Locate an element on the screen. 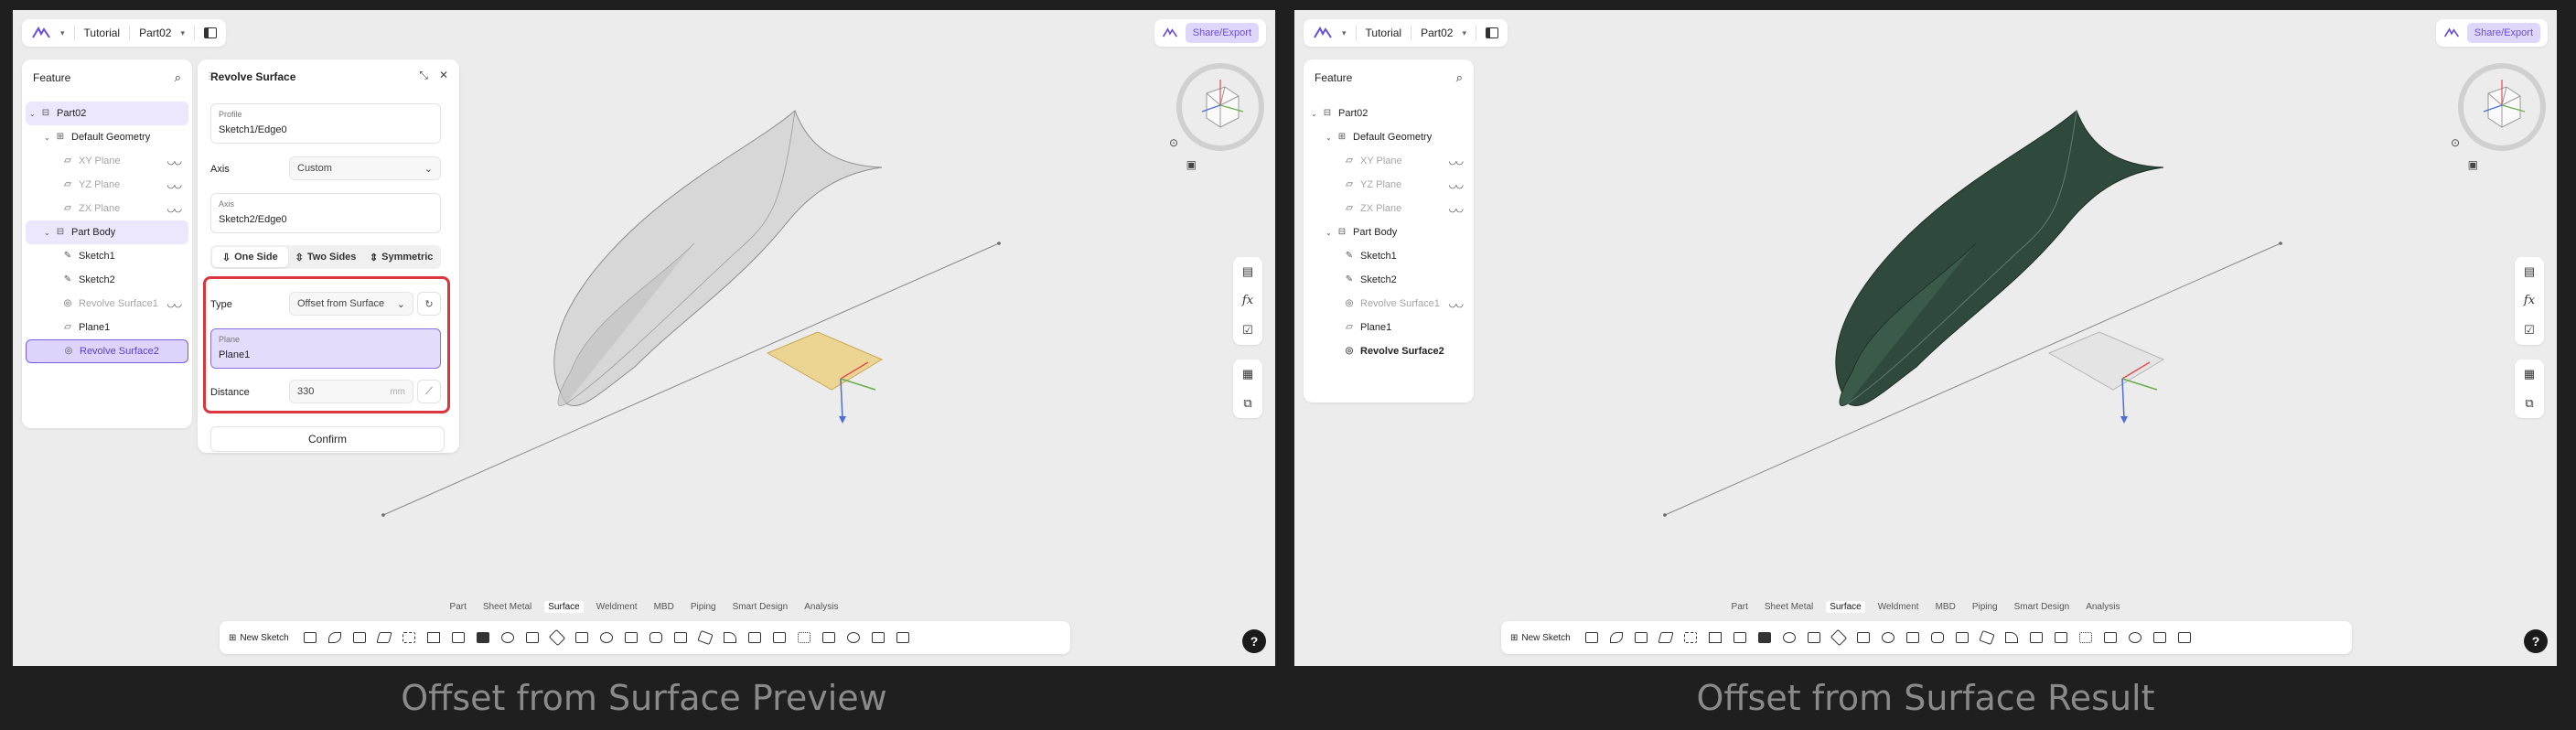  axis-field: Axis Sketch2/Edge0 is located at coordinates (325, 213).